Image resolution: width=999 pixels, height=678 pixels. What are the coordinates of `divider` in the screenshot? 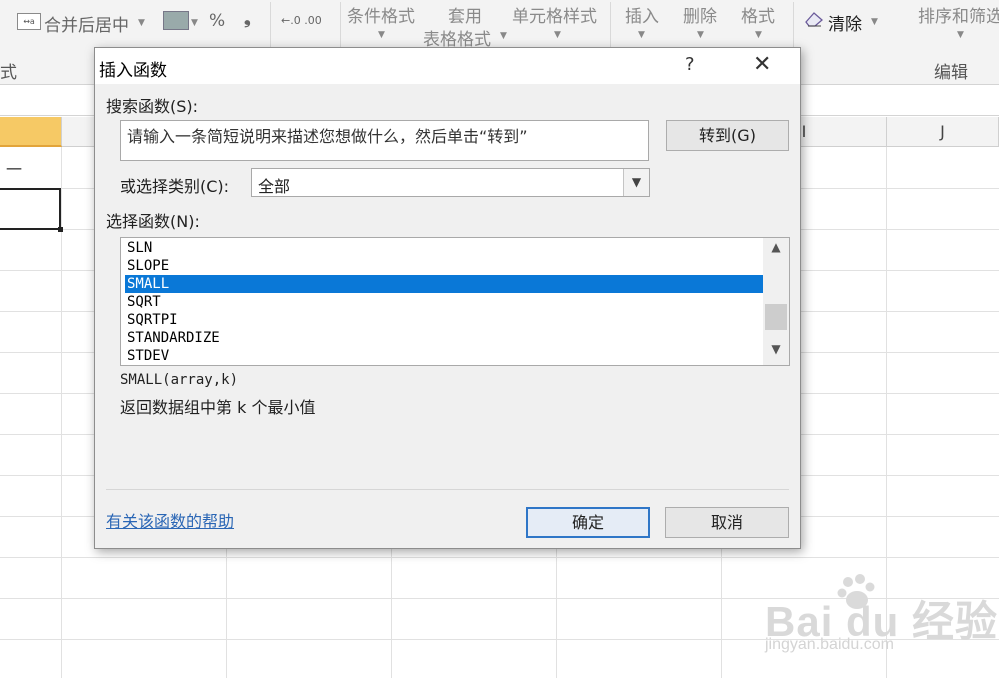 It's located at (447, 489).